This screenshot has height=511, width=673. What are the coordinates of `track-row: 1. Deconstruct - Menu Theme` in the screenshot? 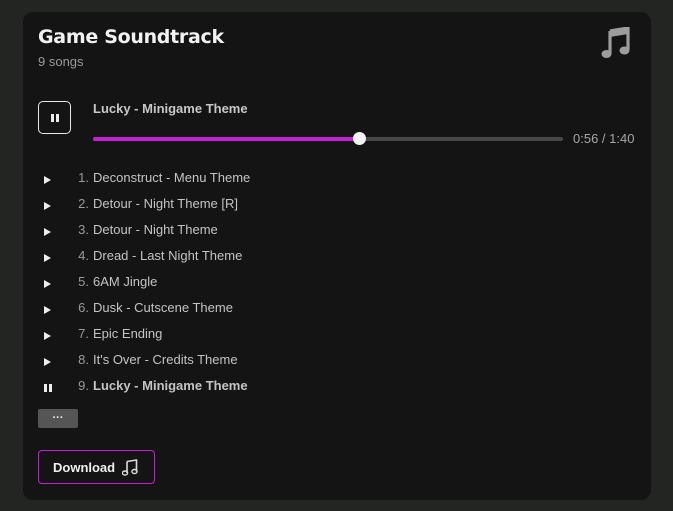 It's located at (337, 179).